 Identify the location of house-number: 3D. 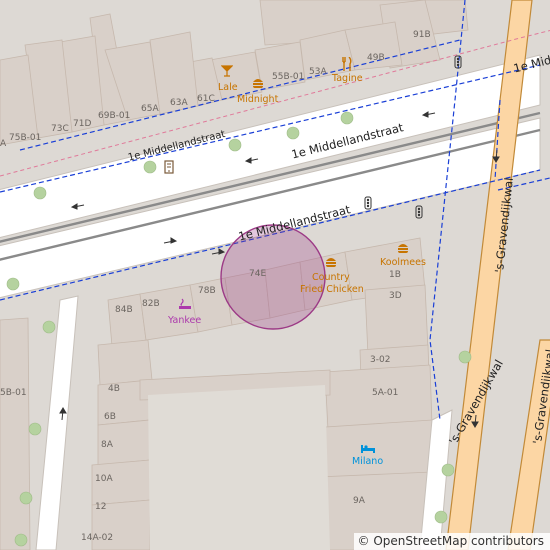
(395, 296).